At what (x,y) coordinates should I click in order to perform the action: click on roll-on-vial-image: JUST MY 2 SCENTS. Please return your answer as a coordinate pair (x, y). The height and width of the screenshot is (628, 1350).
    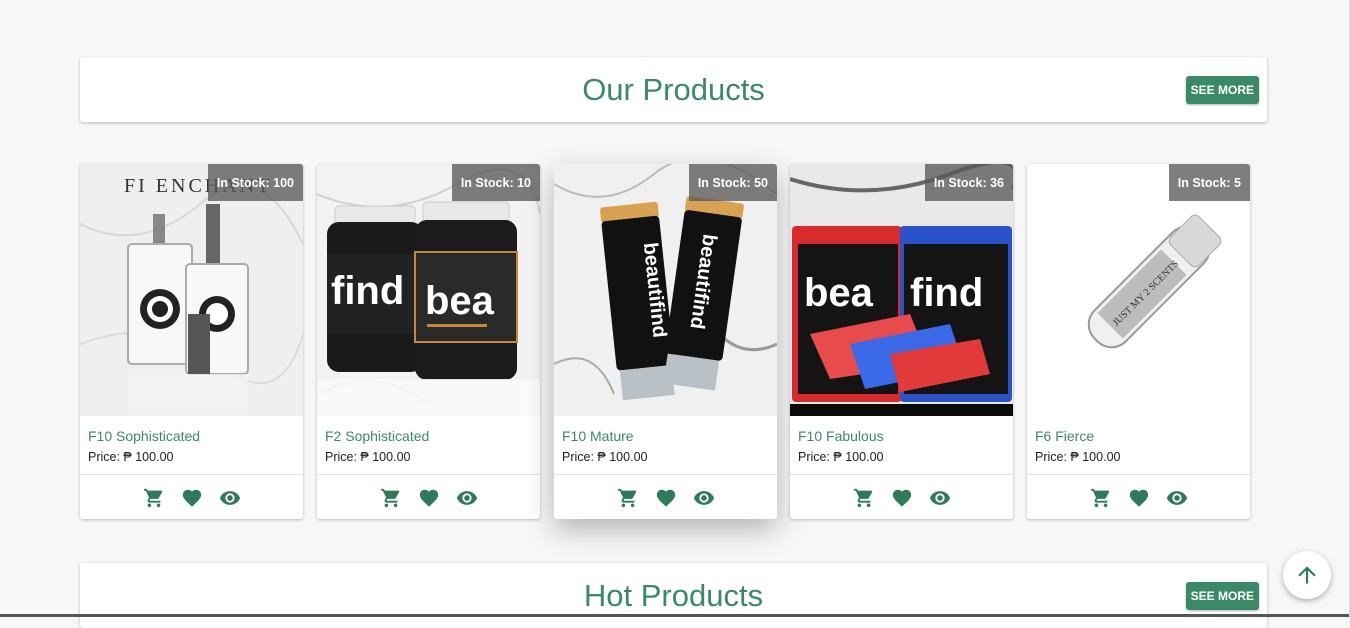
    Looking at the image, I should click on (1138, 290).